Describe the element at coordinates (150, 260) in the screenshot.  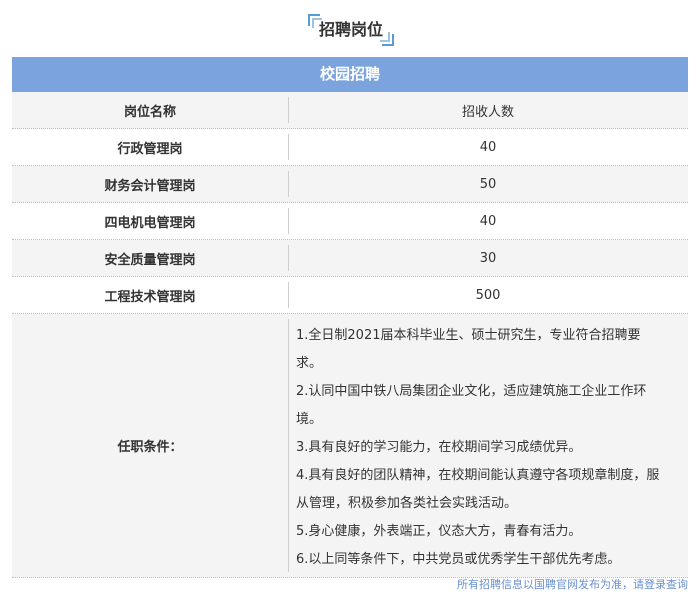
I see `position-name: 安全质量管理岗` at that location.